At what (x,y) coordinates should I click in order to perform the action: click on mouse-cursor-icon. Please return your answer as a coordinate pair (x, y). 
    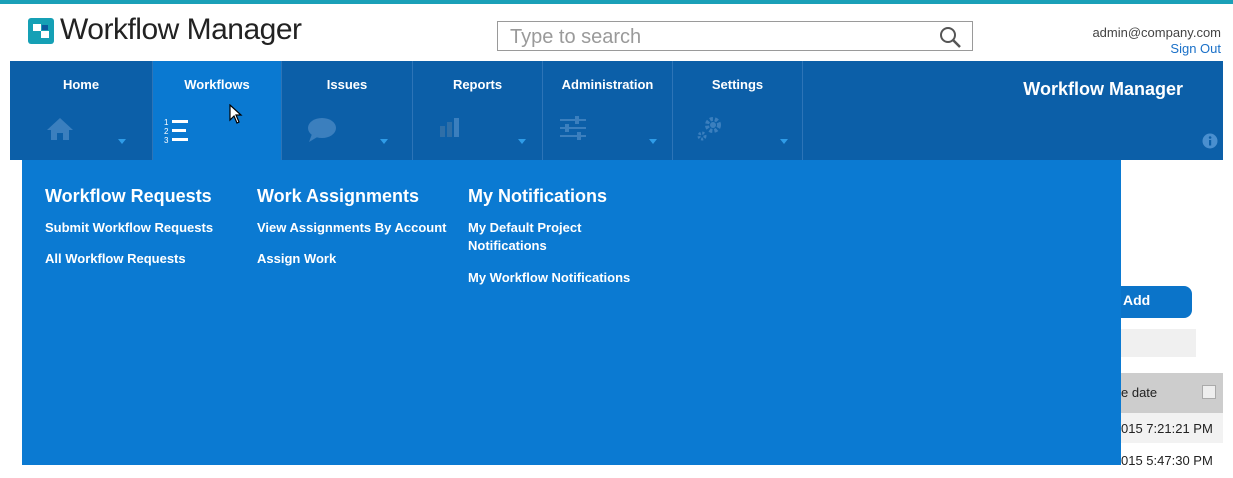
    Looking at the image, I should click on (236, 116).